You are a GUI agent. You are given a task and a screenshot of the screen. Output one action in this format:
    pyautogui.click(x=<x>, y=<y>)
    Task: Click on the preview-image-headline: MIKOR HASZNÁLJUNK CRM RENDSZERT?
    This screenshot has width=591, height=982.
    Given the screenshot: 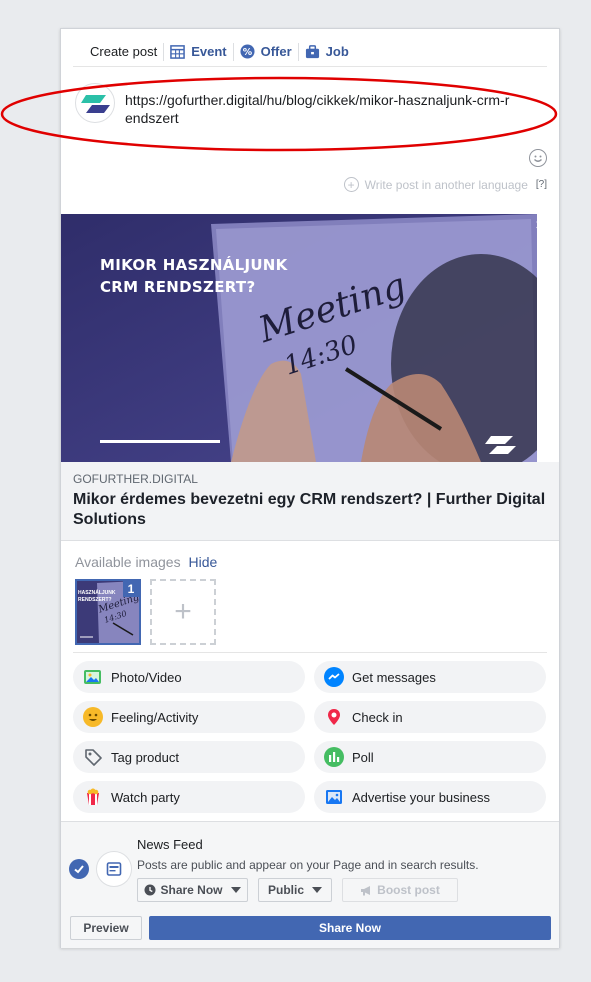 What is the action you would take?
    pyautogui.click(x=194, y=276)
    